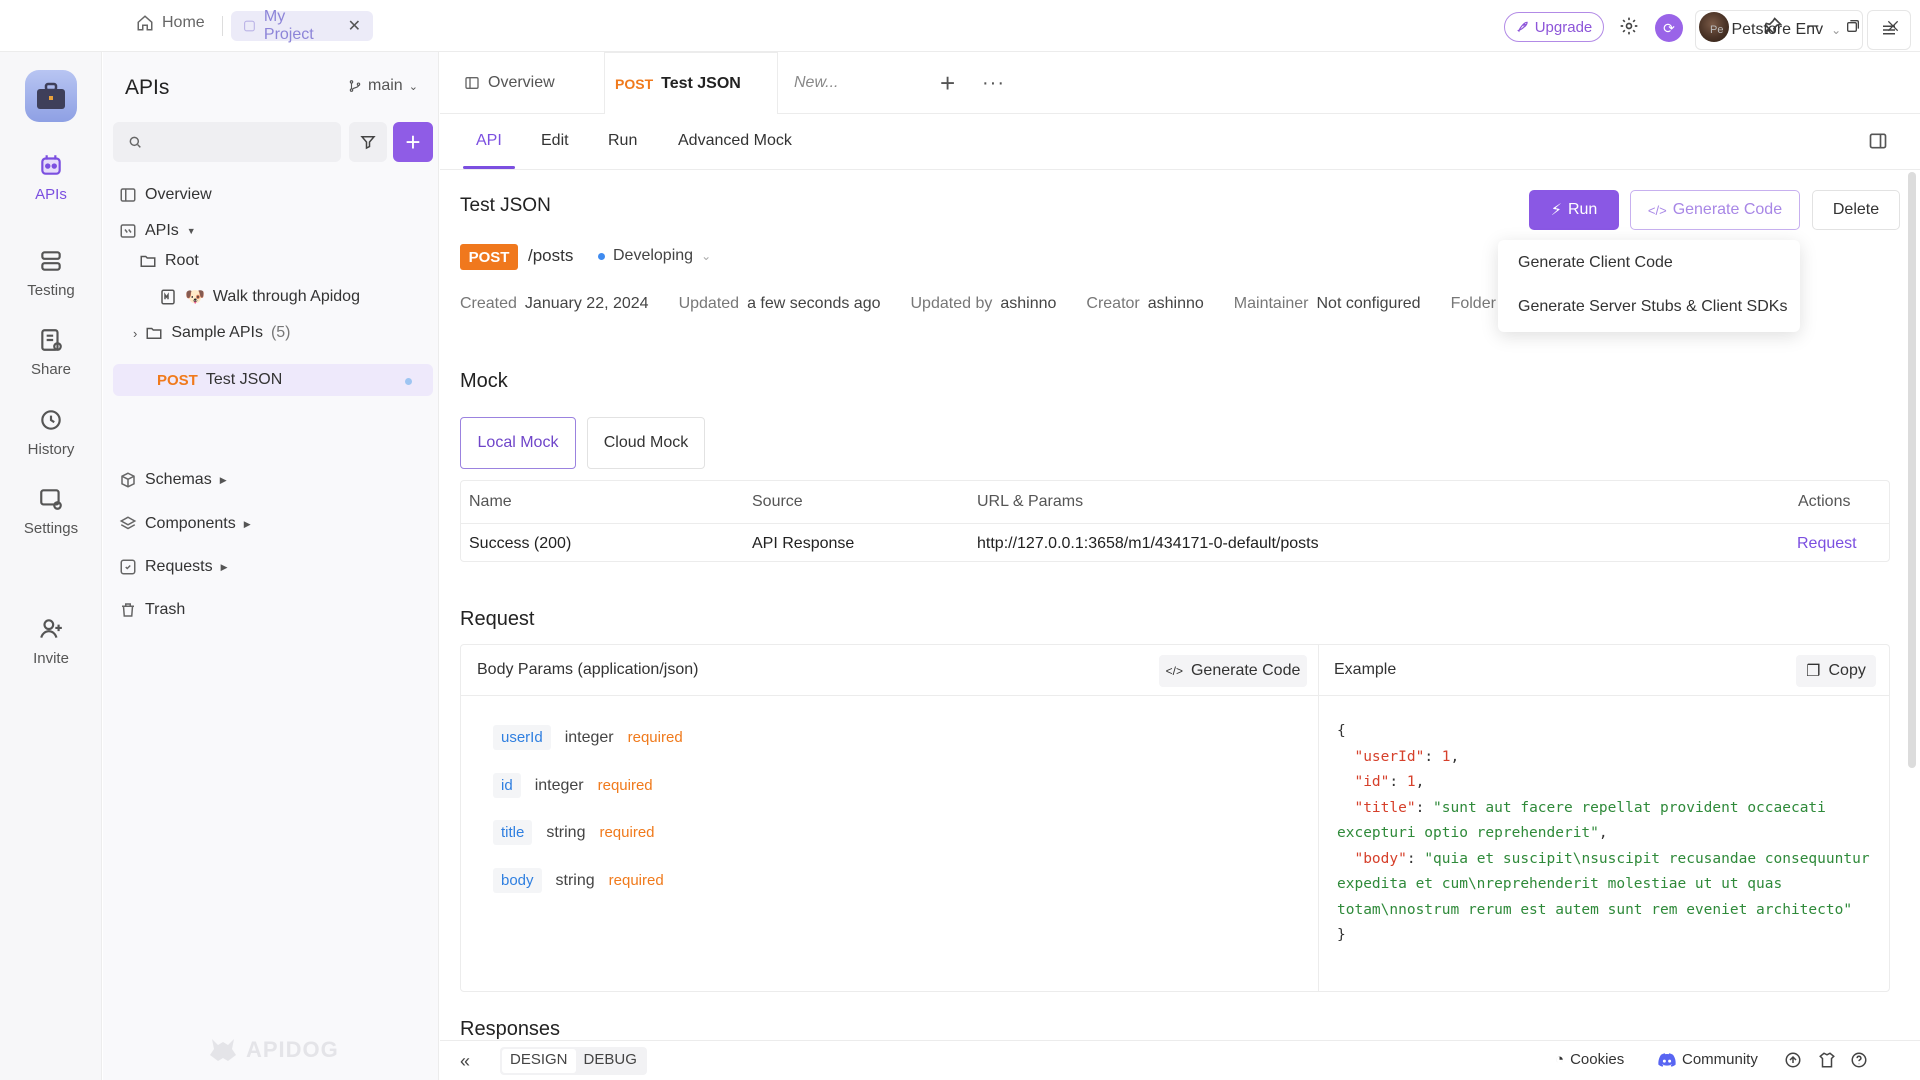 Image resolution: width=1920 pixels, height=1080 pixels. I want to click on more-tabs-button: ···, so click(993, 83).